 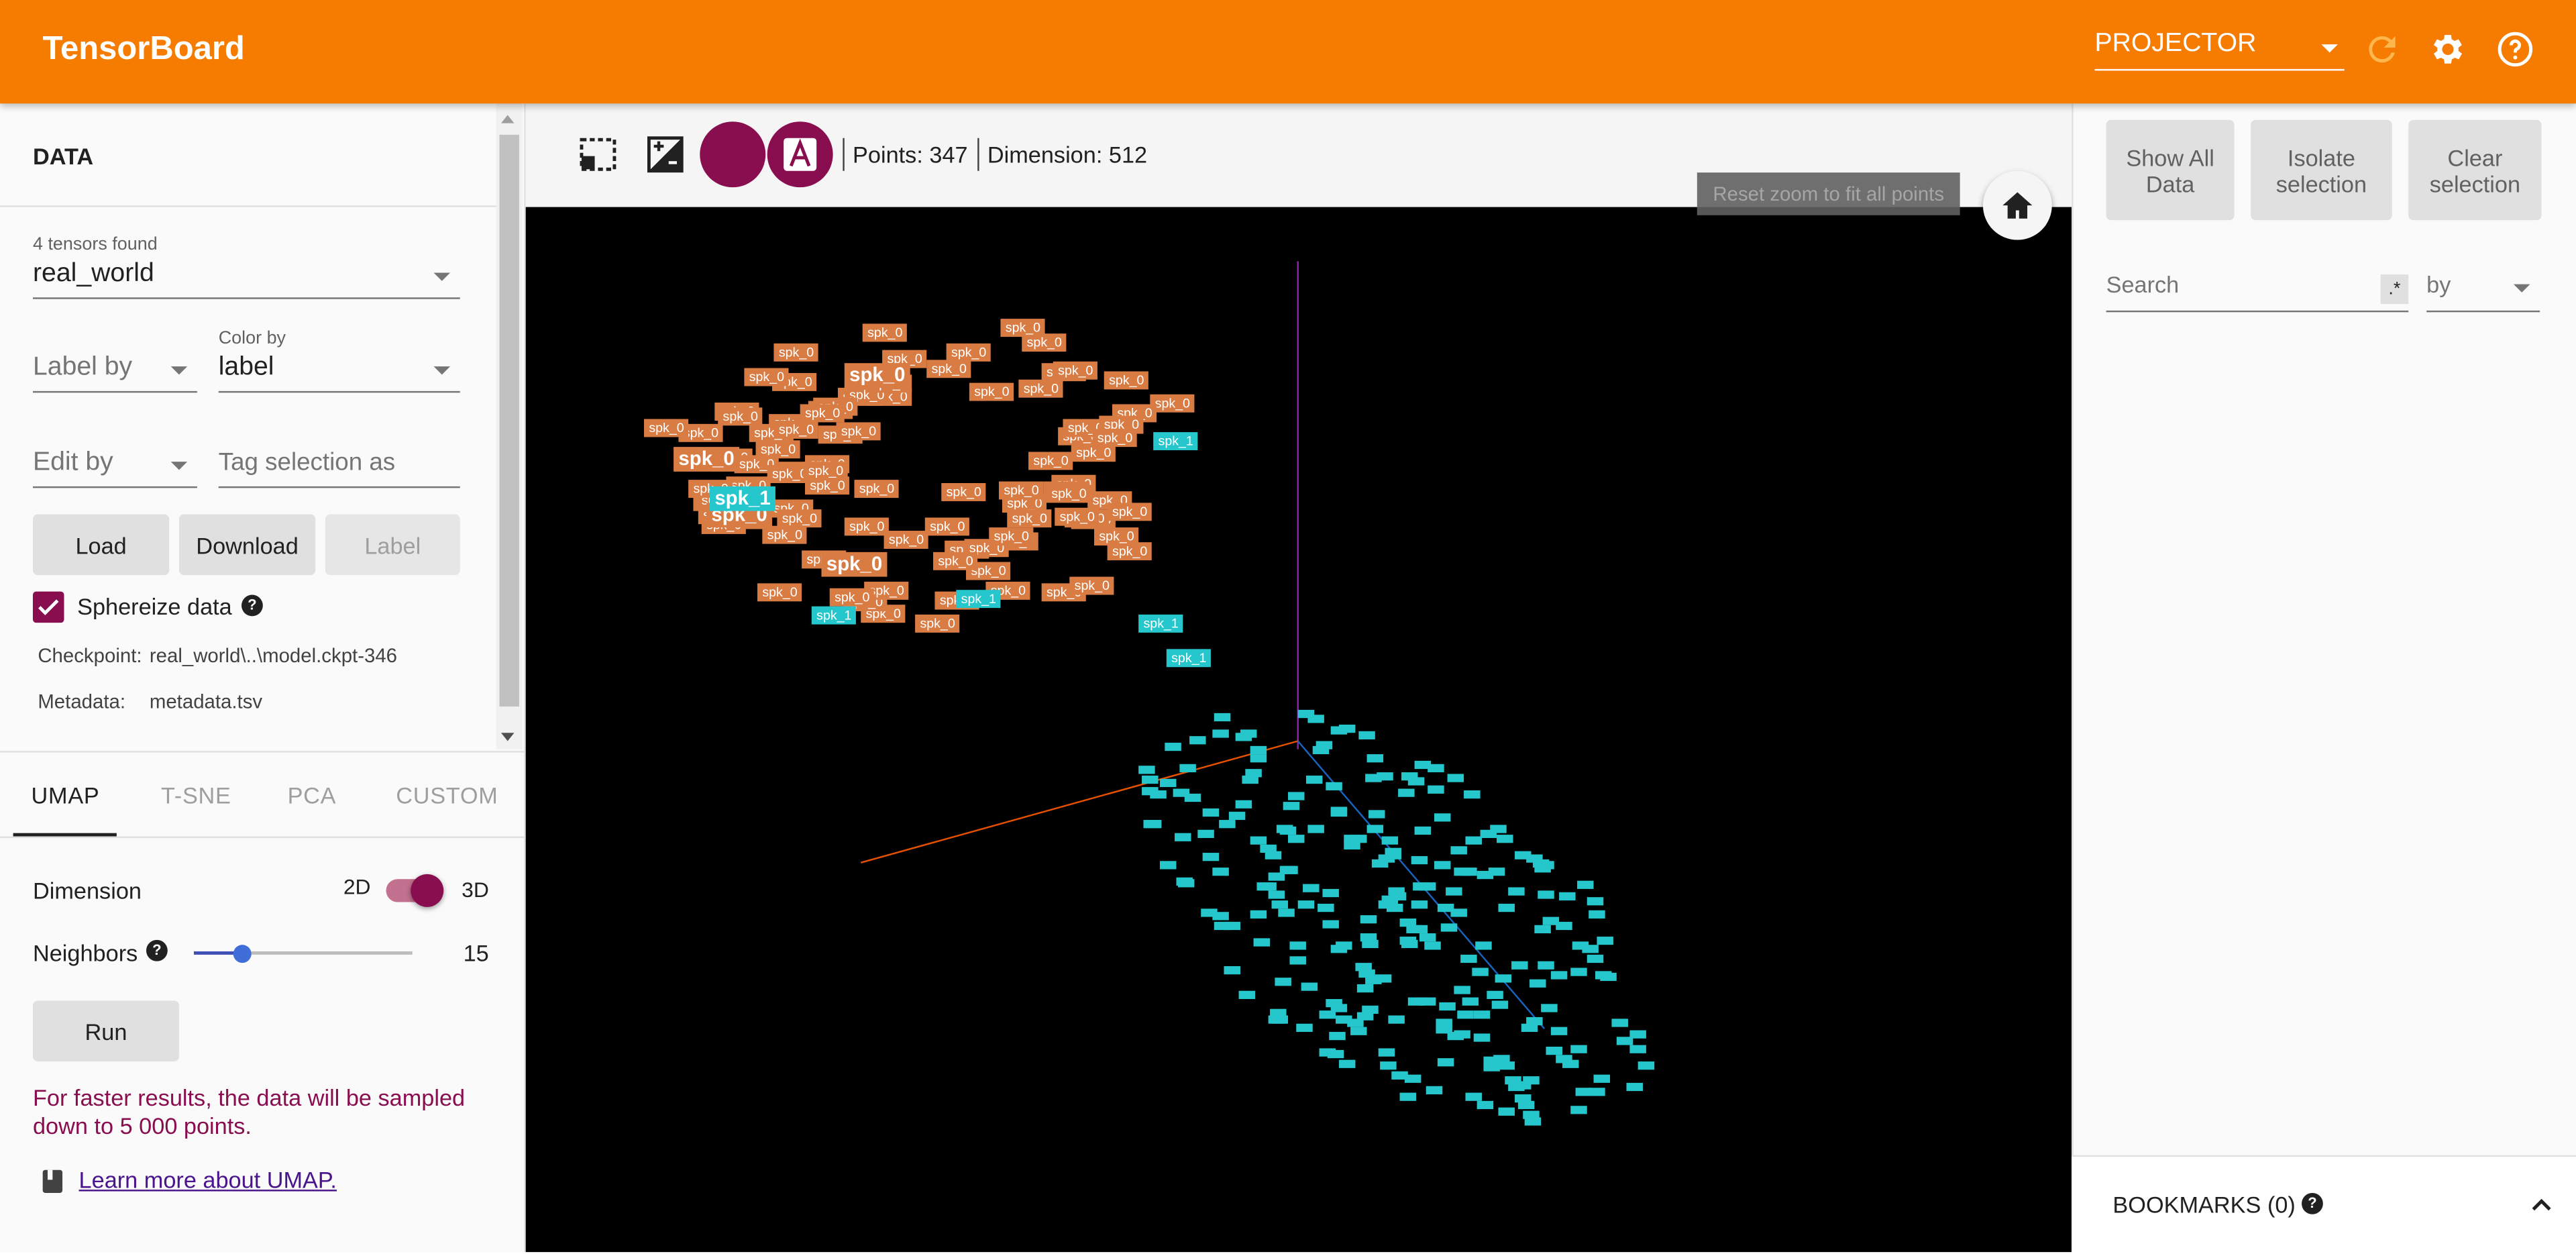 I want to click on scroll-down-icon, so click(x=507, y=737).